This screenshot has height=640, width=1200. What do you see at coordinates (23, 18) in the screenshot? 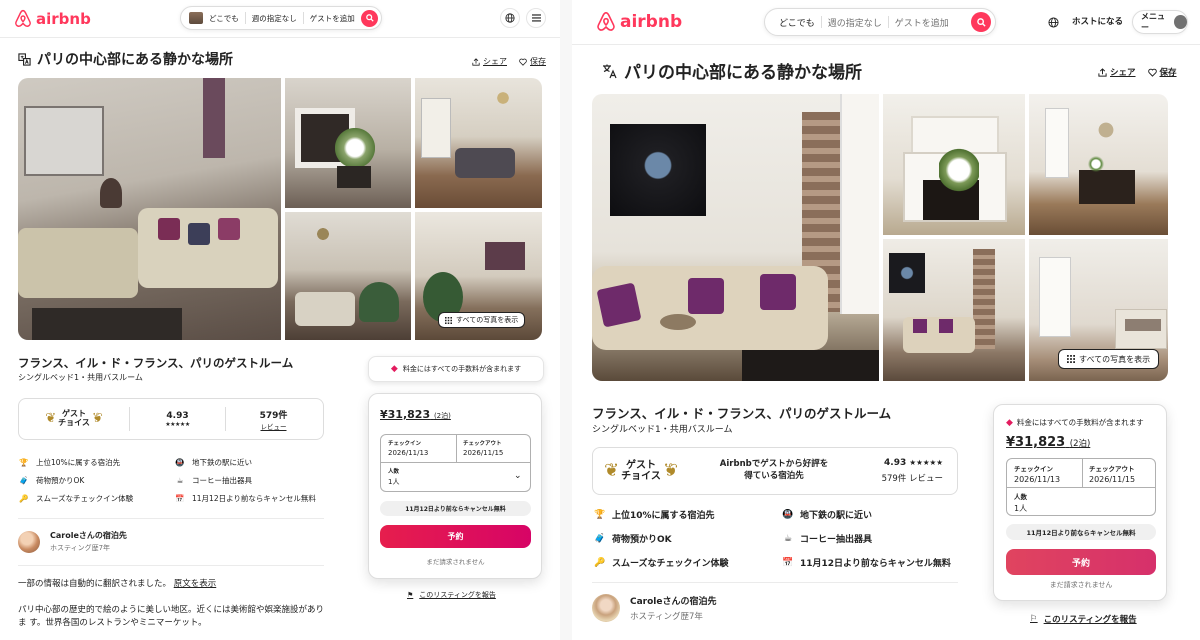
I see `airbnb-logo-icon` at bounding box center [23, 18].